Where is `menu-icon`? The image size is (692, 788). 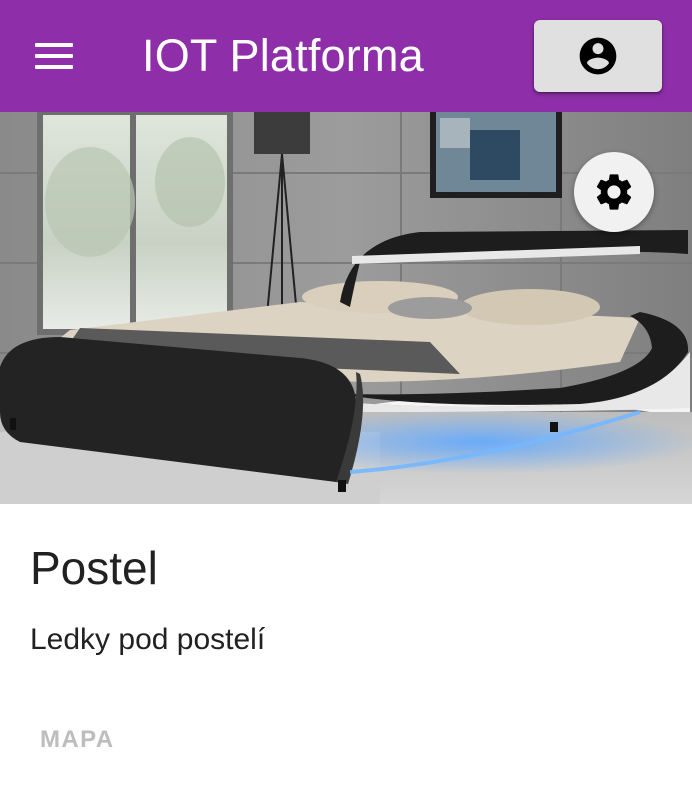
menu-icon is located at coordinates (54, 56).